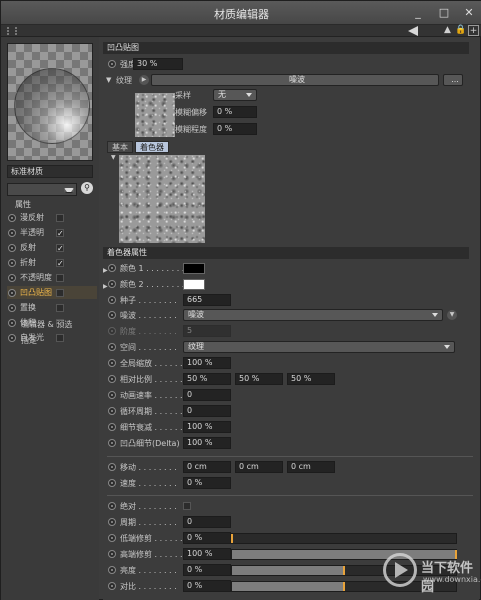 The image size is (481, 600). Describe the element at coordinates (288, 300) in the screenshot. I see `seed-row: 种子 665` at that location.